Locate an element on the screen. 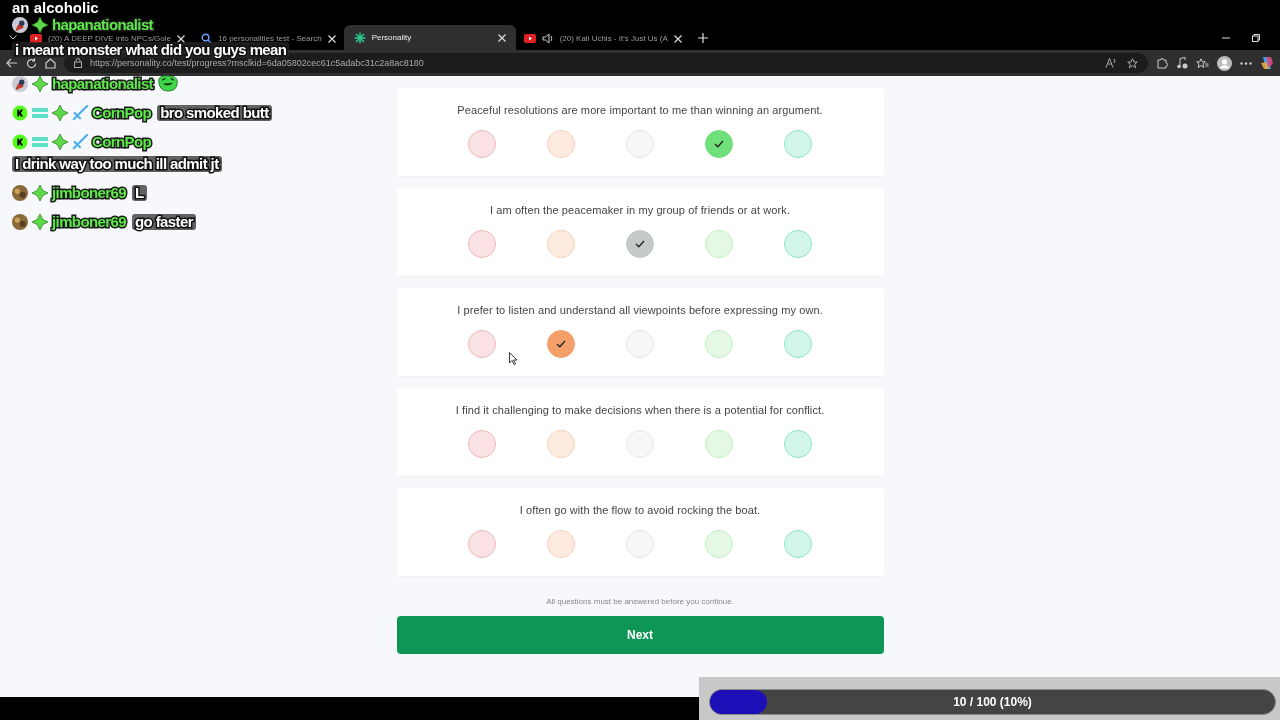 The height and width of the screenshot is (720, 1280). browser-tab: Personality is located at coordinates (429, 37).